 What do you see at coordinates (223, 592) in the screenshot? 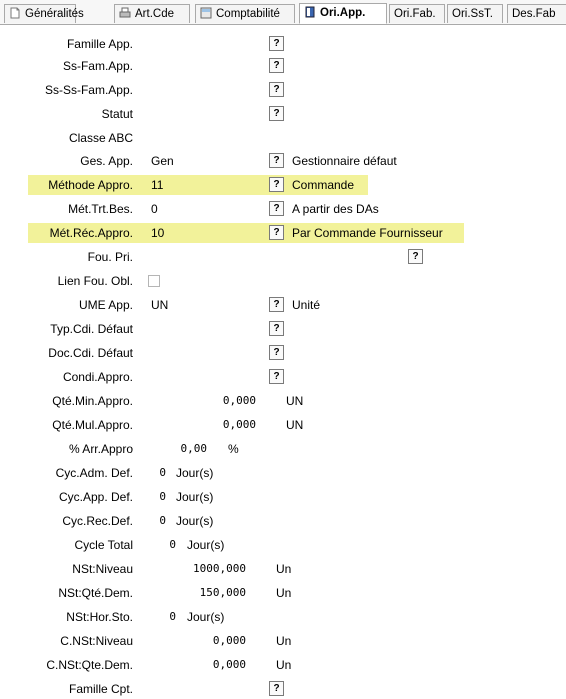
I see `field-number: 150,000` at bounding box center [223, 592].